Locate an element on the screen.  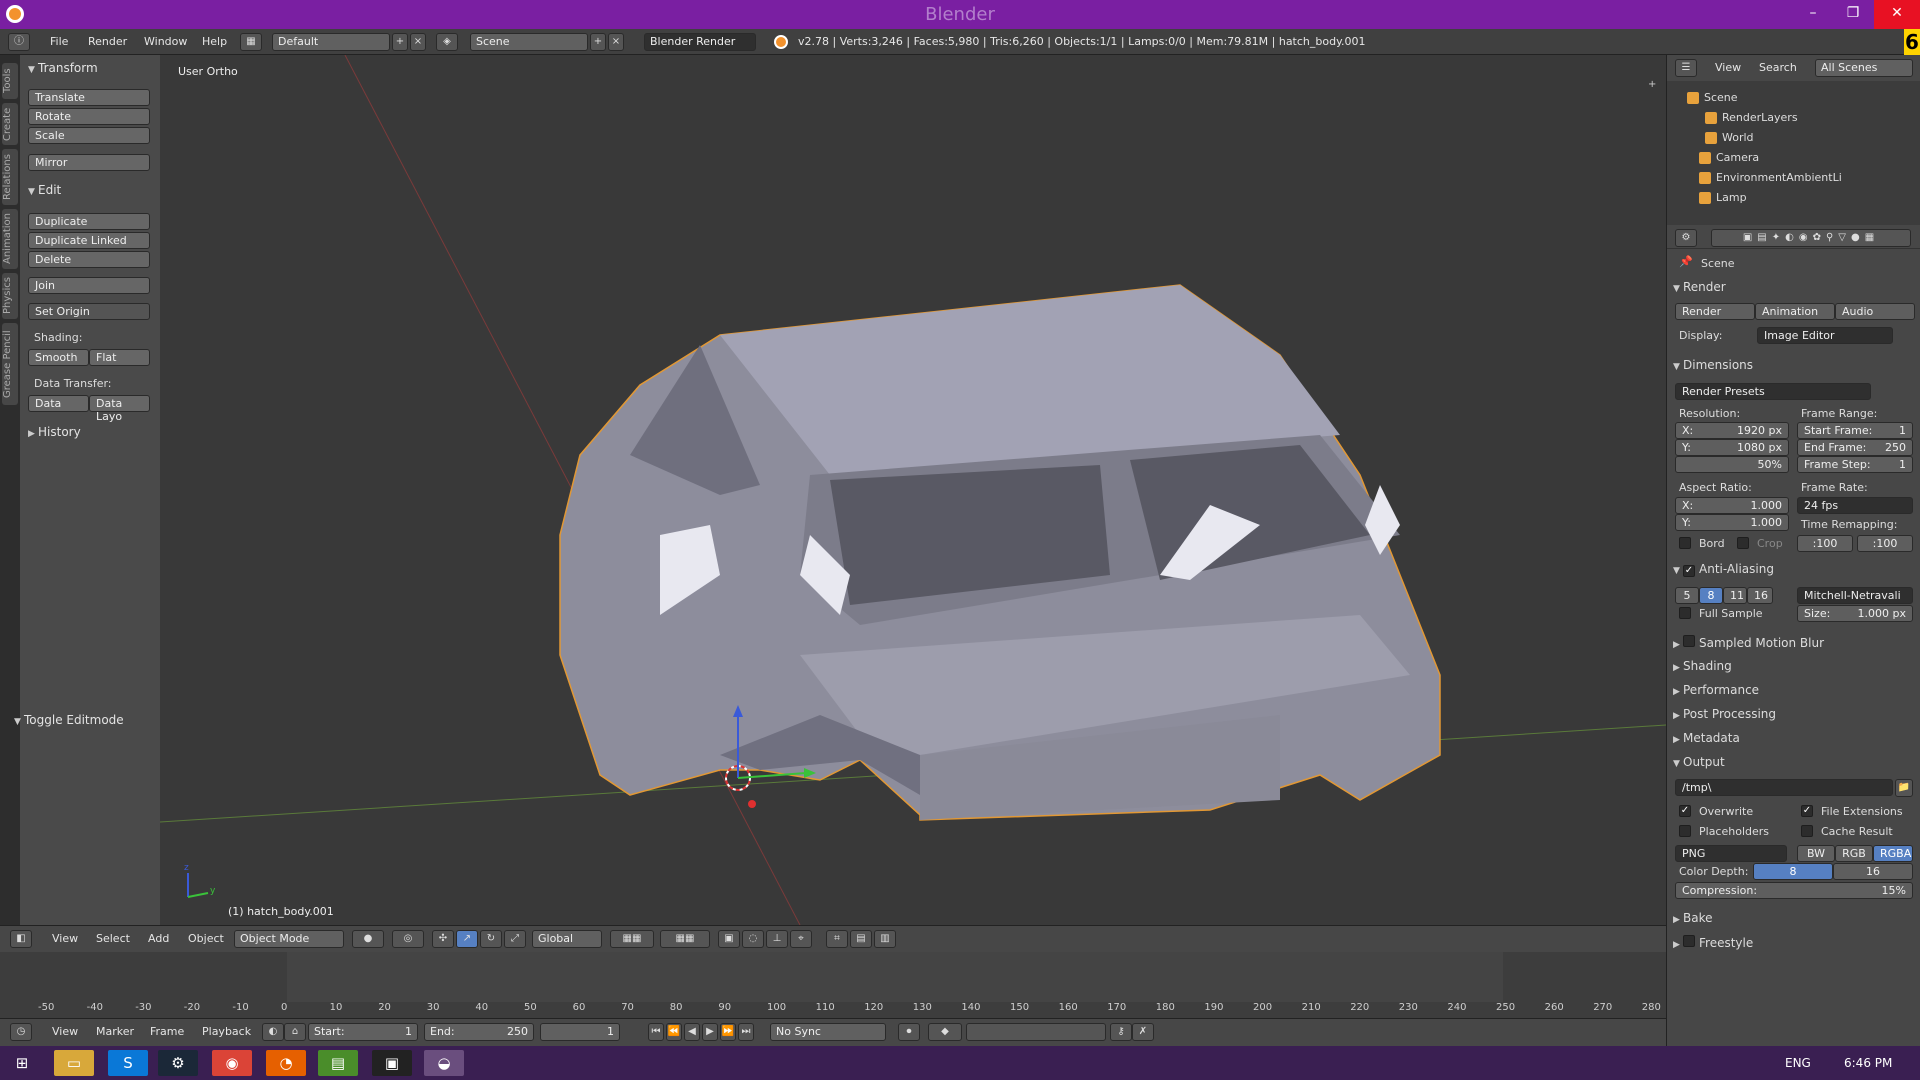
full-sample-checkbox is located at coordinates (1685, 613).